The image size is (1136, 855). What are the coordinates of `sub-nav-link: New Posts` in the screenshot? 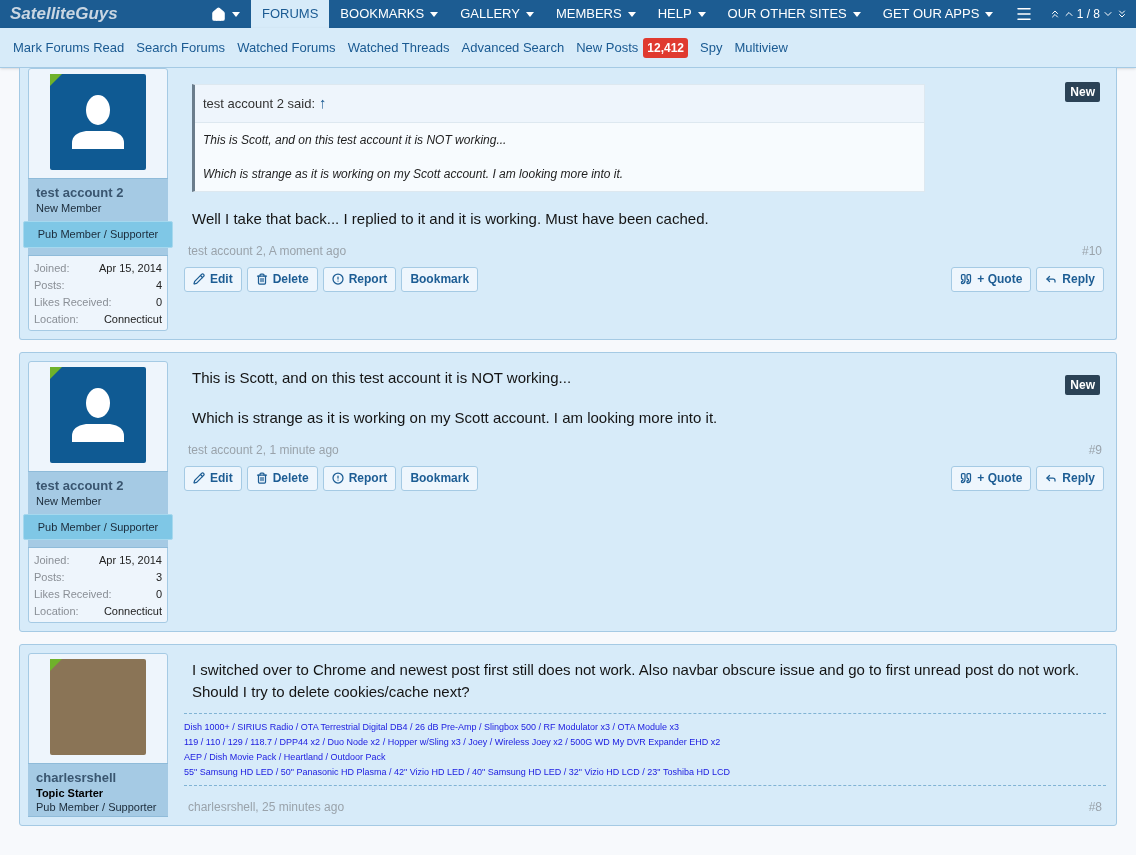 It's located at (607, 47).